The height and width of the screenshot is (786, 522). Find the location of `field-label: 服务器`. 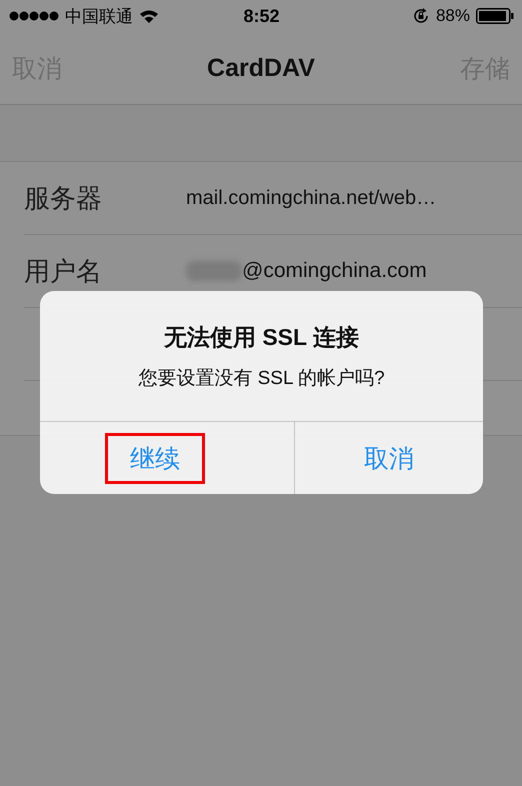

field-label: 服务器 is located at coordinates (63, 198).